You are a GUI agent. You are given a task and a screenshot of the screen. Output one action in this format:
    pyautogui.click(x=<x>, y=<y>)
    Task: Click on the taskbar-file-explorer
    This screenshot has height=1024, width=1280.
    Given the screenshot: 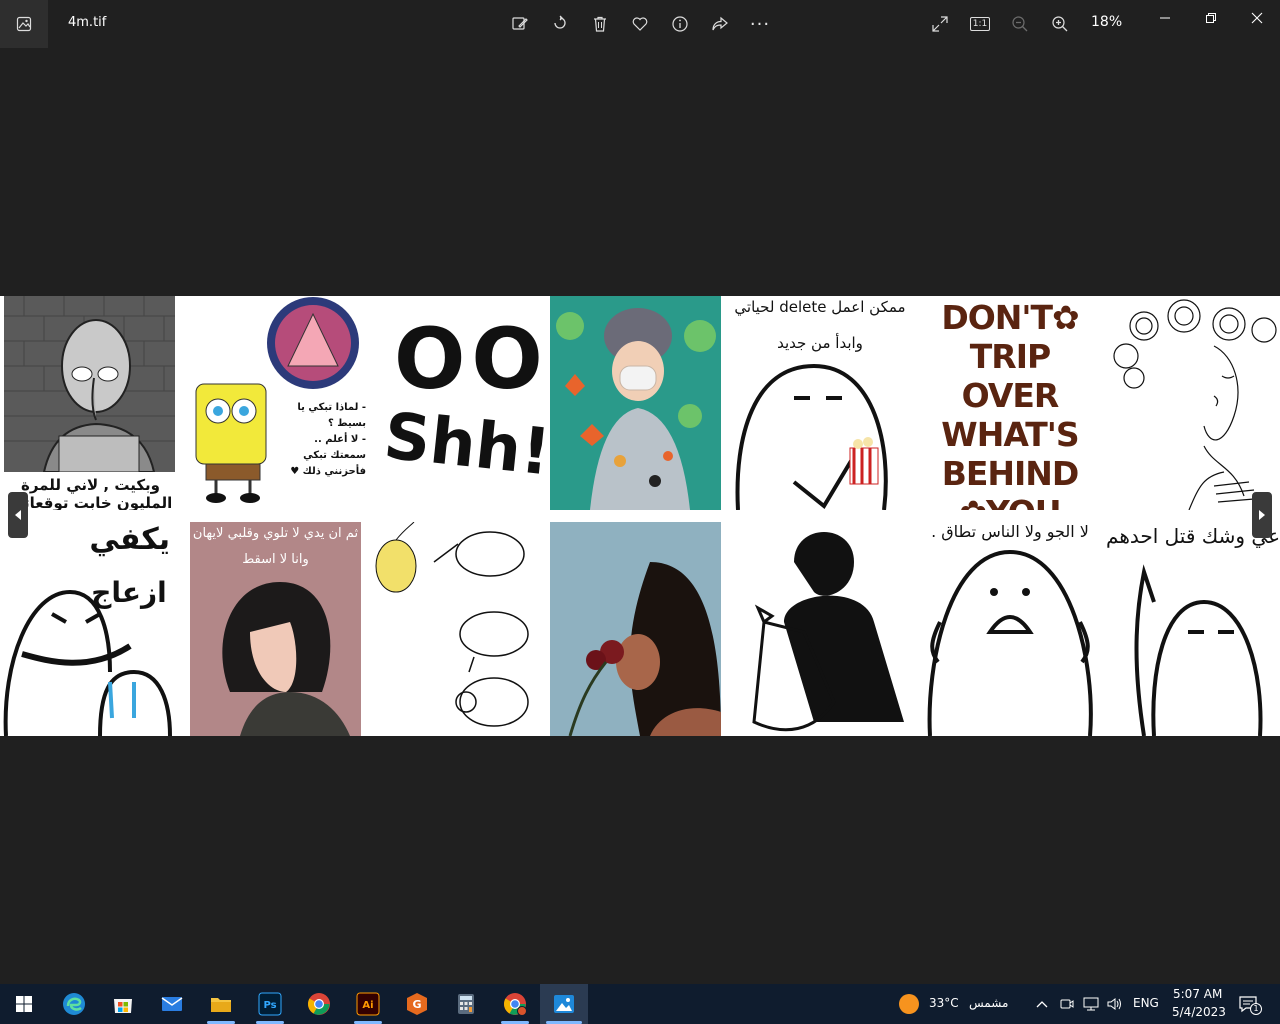 What is the action you would take?
    pyautogui.click(x=221, y=1004)
    